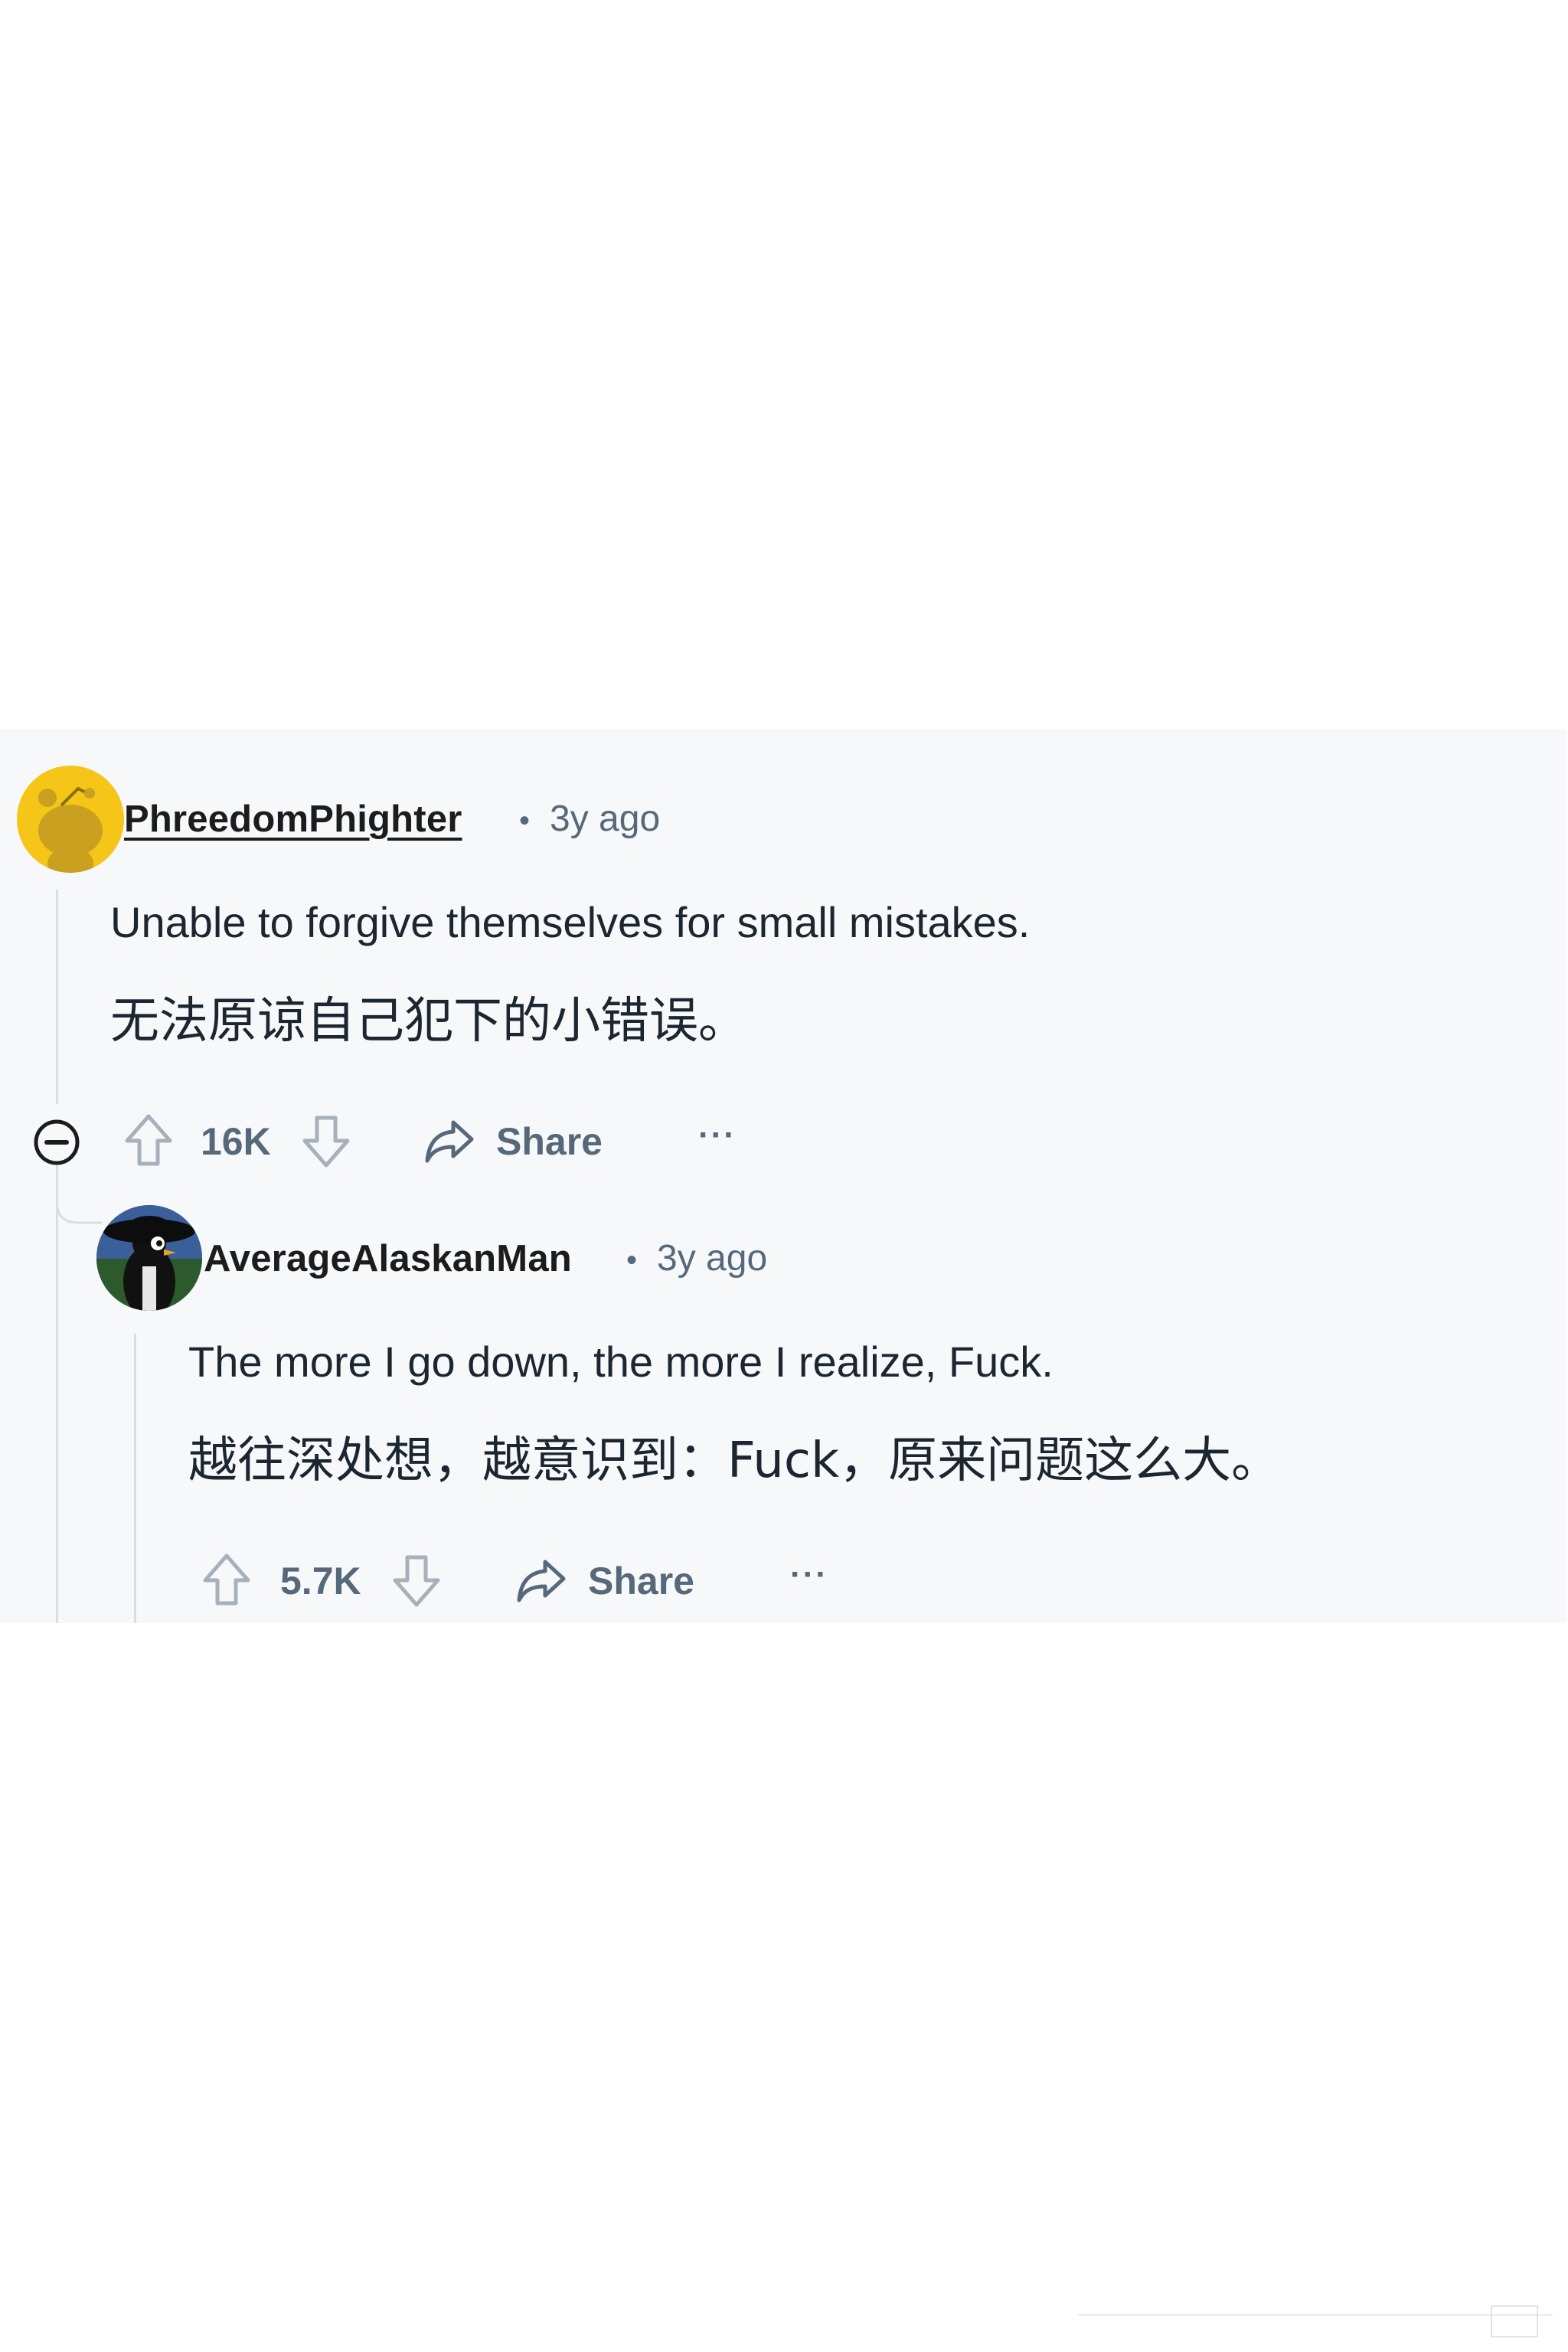  What do you see at coordinates (388, 1258) in the screenshot?
I see `comment-author: AverageAlaskanMan` at bounding box center [388, 1258].